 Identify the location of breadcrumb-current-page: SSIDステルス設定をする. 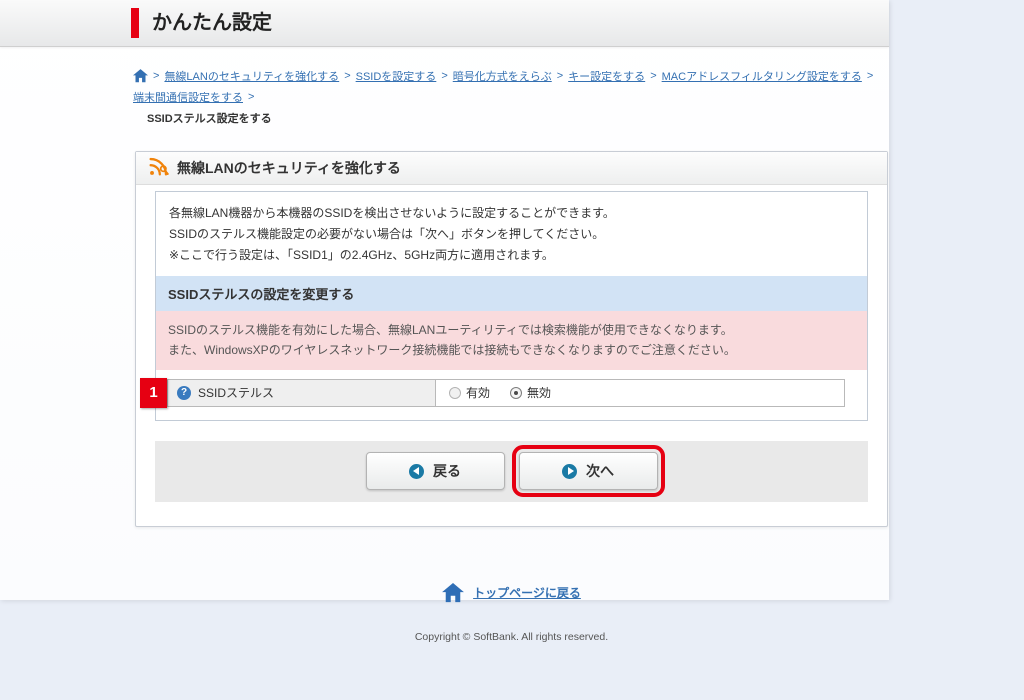
(209, 119).